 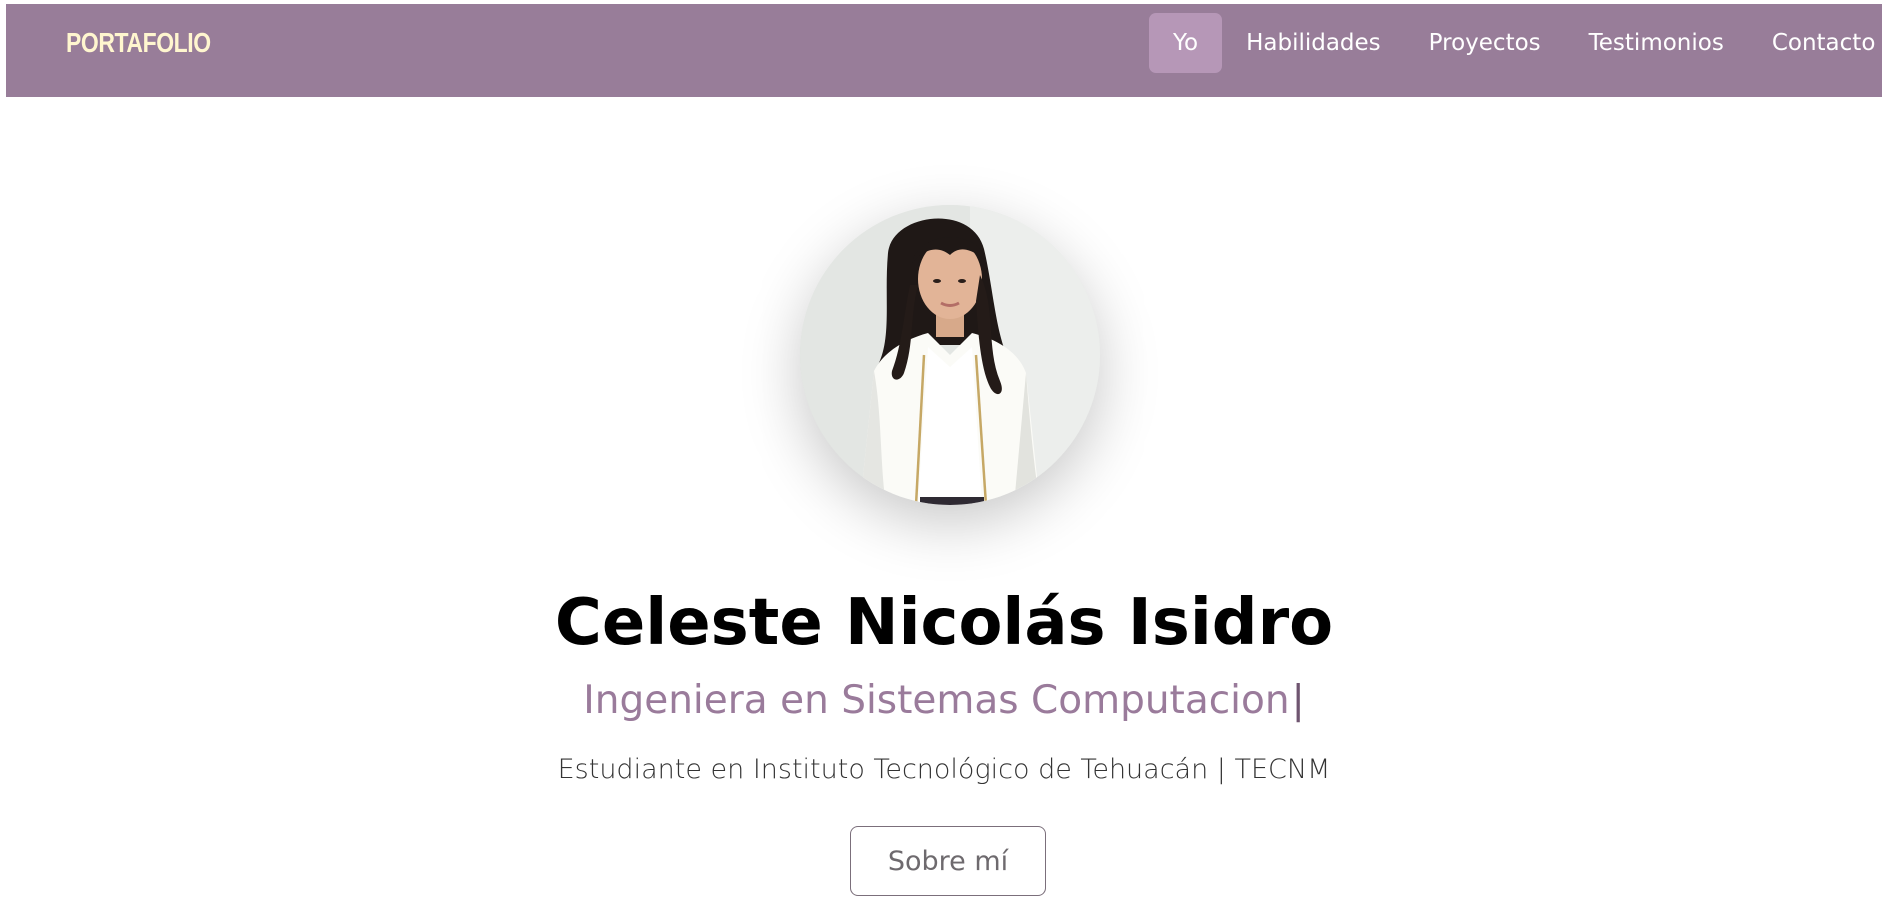 I want to click on nav-item-habilidades: Habilidades, so click(x=1313, y=43).